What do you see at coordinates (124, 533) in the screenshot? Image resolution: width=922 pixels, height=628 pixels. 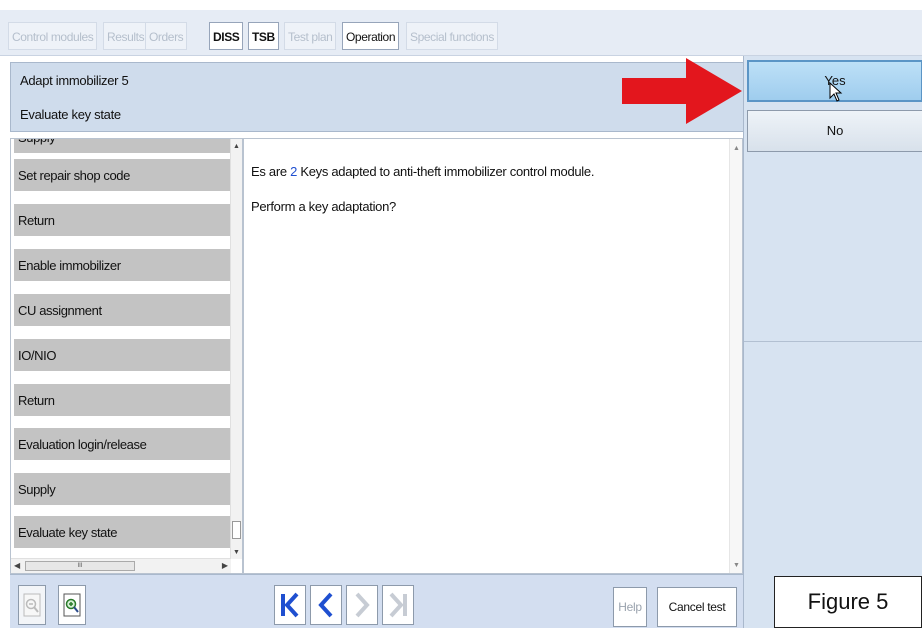 I see `step-item: Evaluate key state` at bounding box center [124, 533].